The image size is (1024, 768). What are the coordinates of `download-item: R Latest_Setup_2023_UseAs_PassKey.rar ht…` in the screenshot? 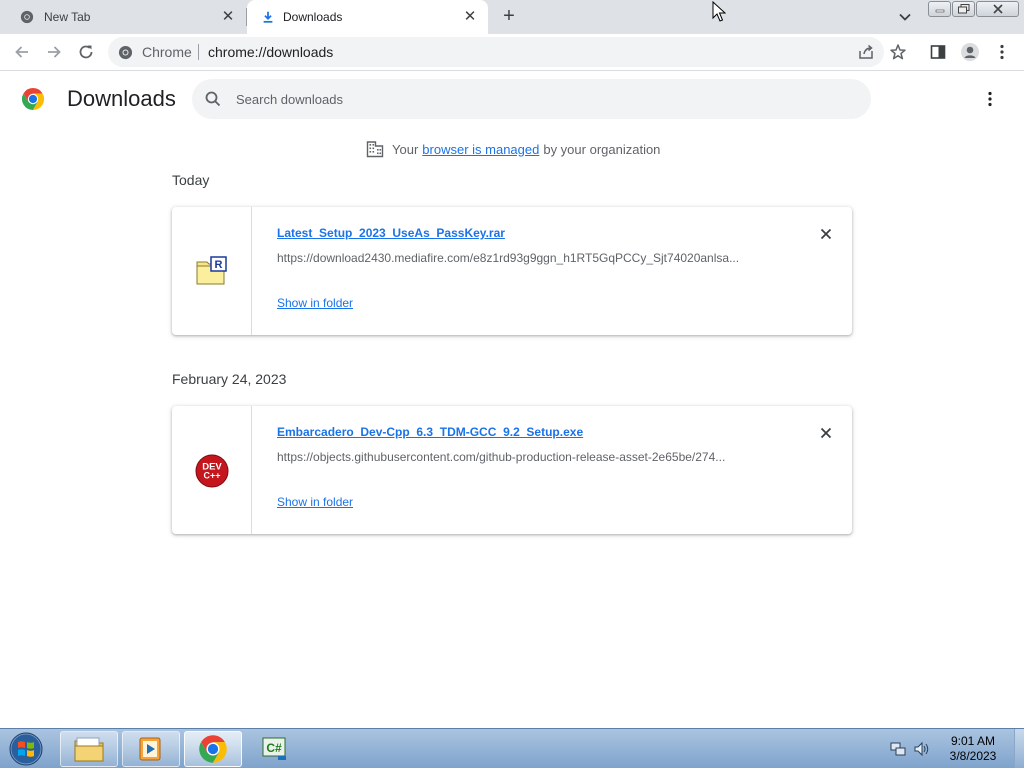 It's located at (512, 271).